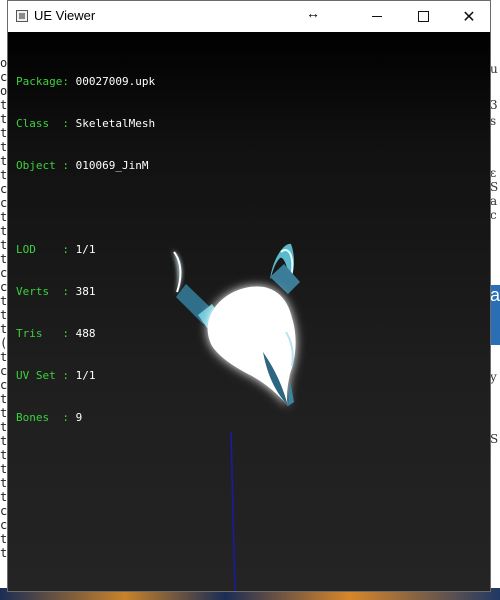 The image size is (500, 600). I want to click on background-fragment: c, so click(493, 215).